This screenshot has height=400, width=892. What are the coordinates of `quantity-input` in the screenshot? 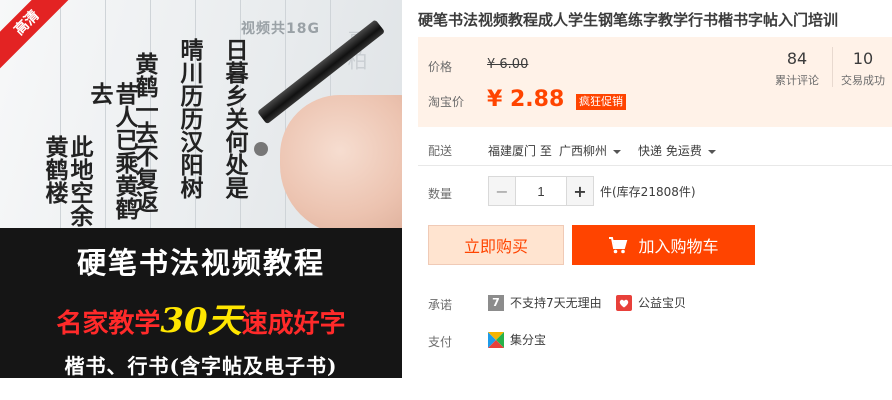 It's located at (541, 191).